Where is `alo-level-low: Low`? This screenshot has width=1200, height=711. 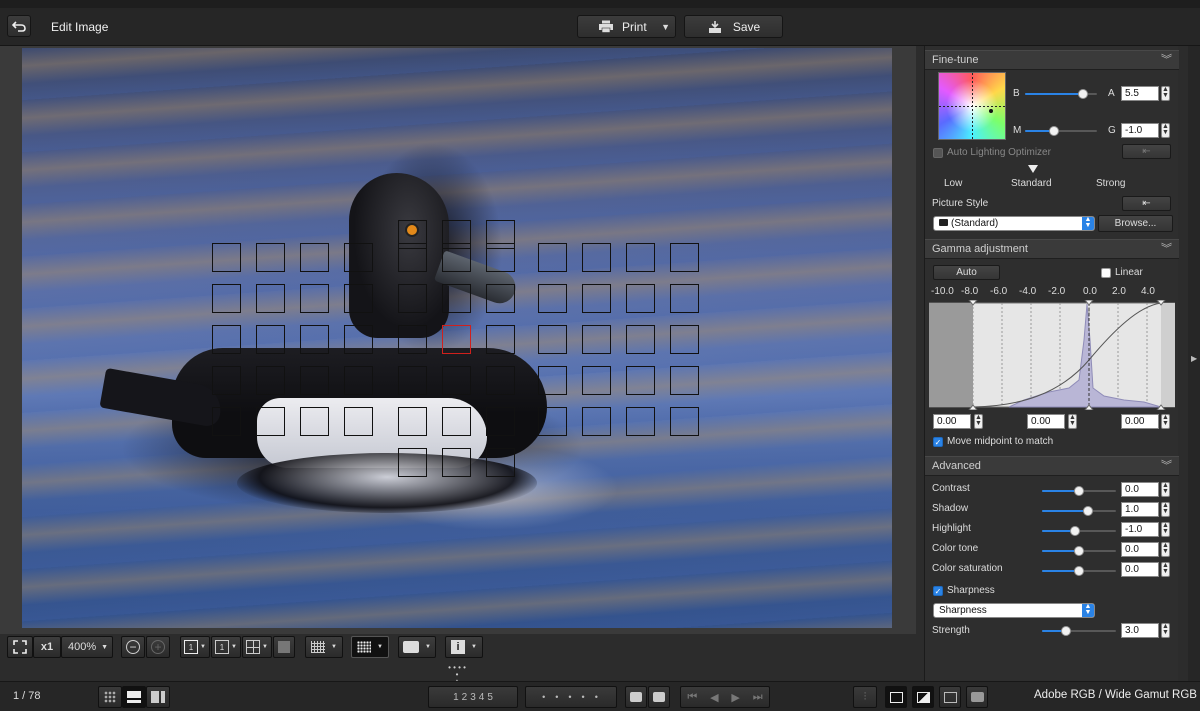
alo-level-low: Low is located at coordinates (953, 183).